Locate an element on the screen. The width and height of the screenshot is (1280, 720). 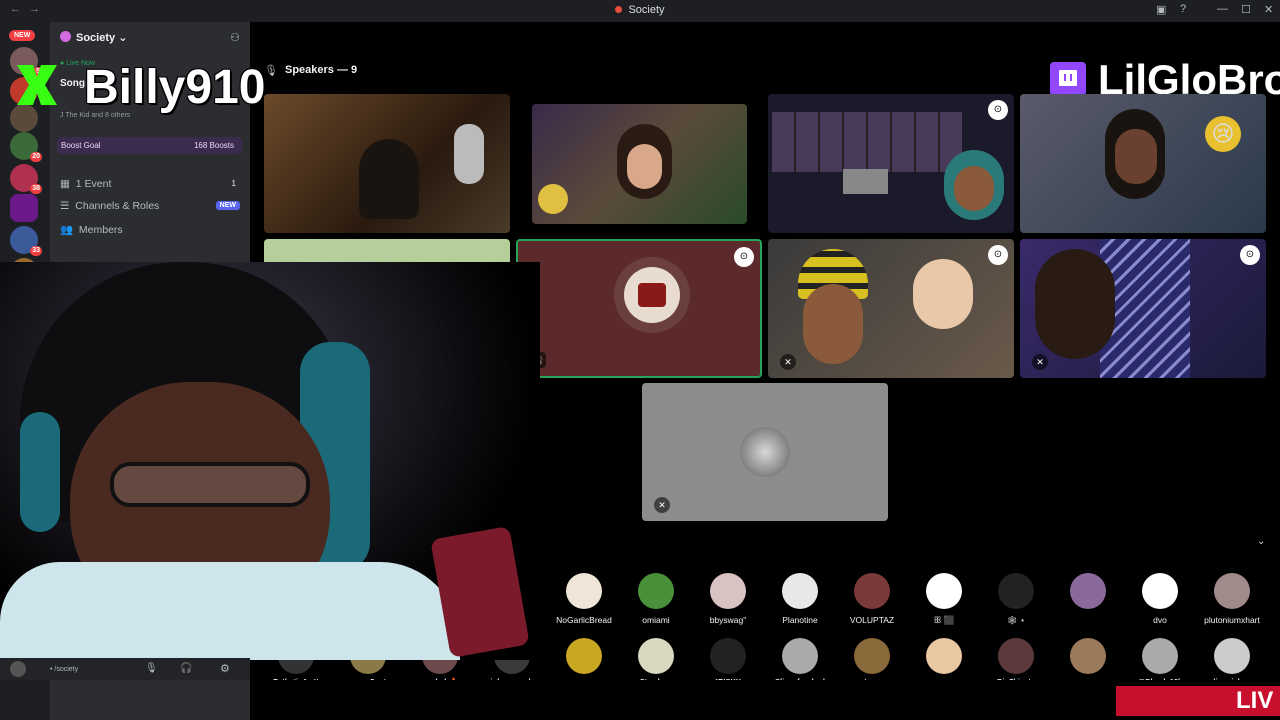
channels-roles-item: ☰ Channels & Roles is located at coordinates (109, 206).